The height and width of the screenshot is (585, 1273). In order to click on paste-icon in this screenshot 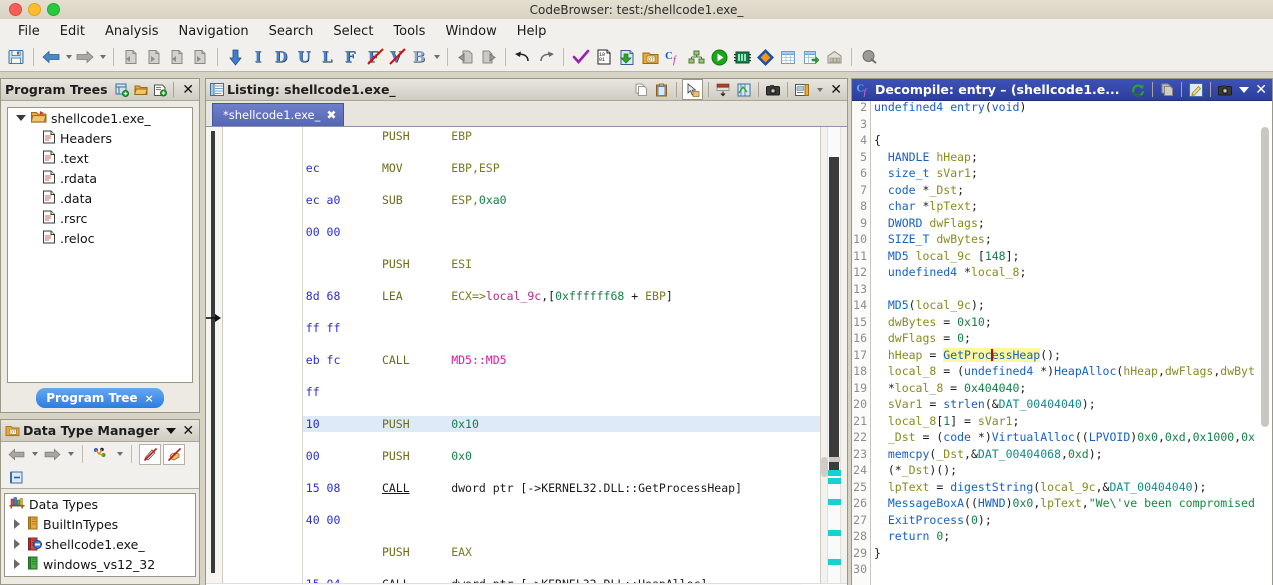, I will do `click(662, 90)`.